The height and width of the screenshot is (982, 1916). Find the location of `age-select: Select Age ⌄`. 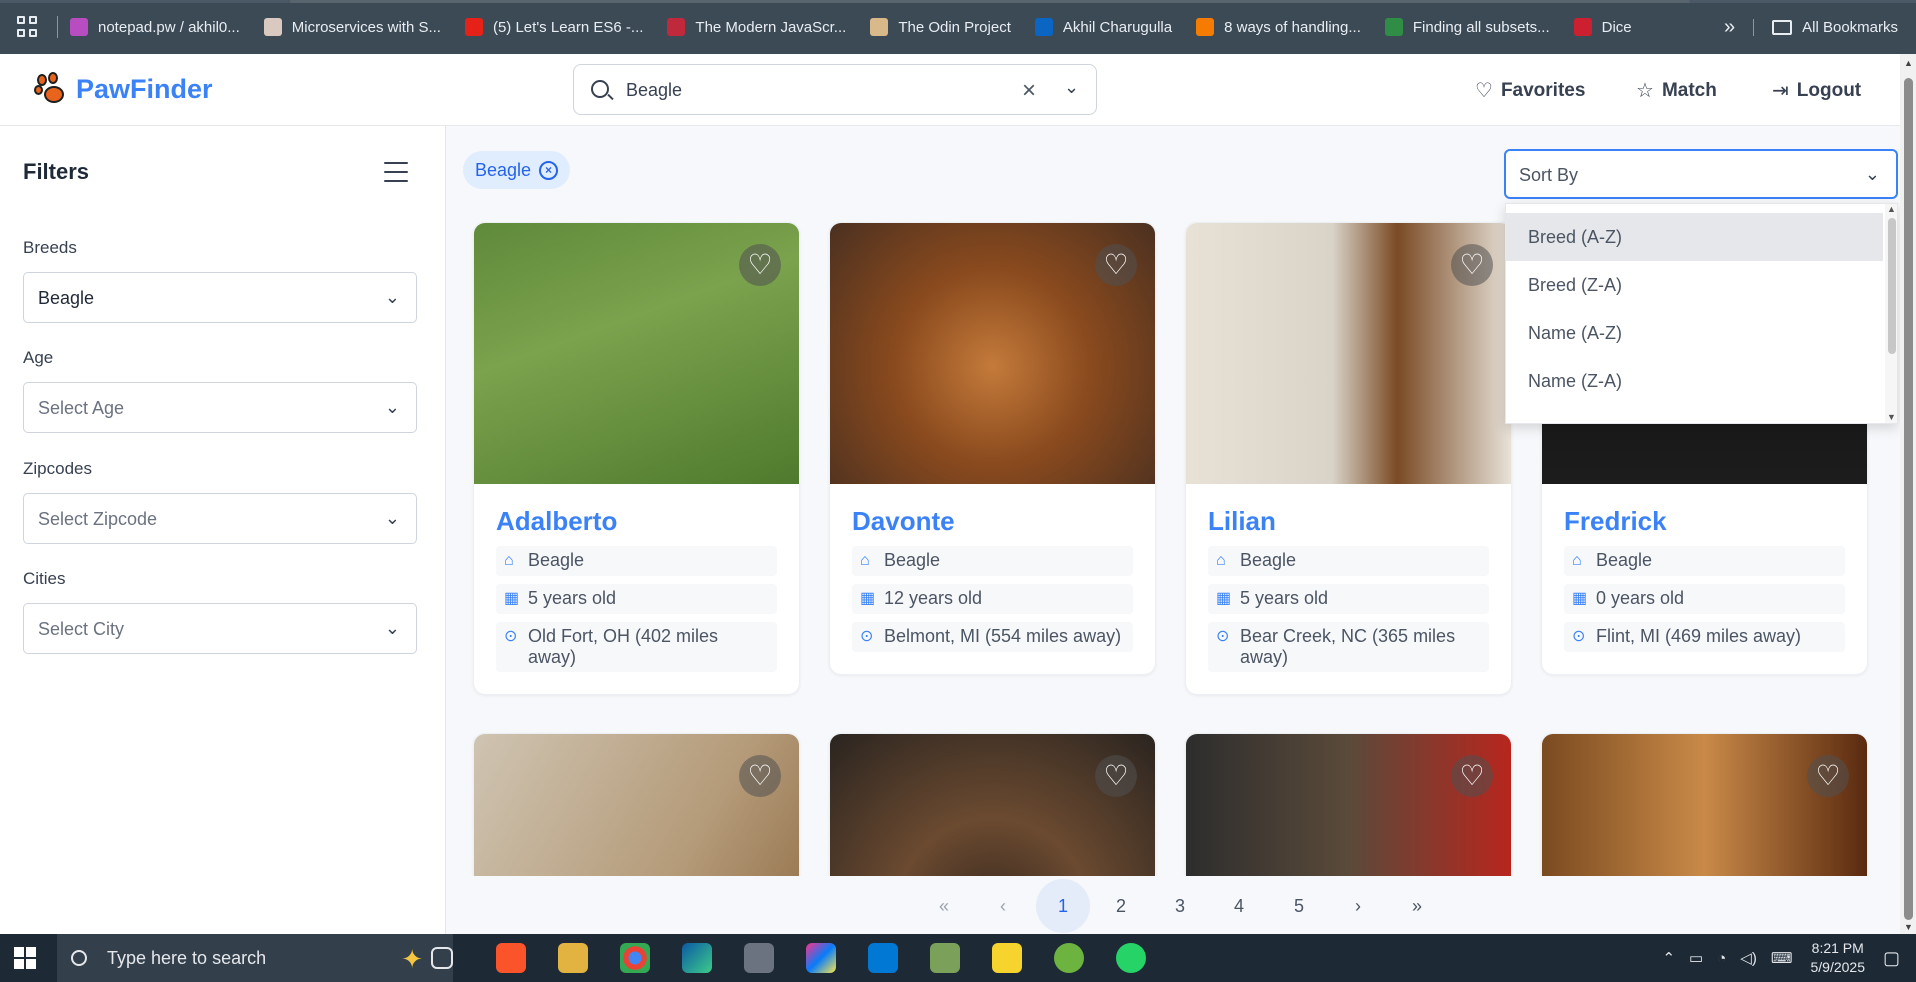

age-select: Select Age ⌄ is located at coordinates (220, 407).